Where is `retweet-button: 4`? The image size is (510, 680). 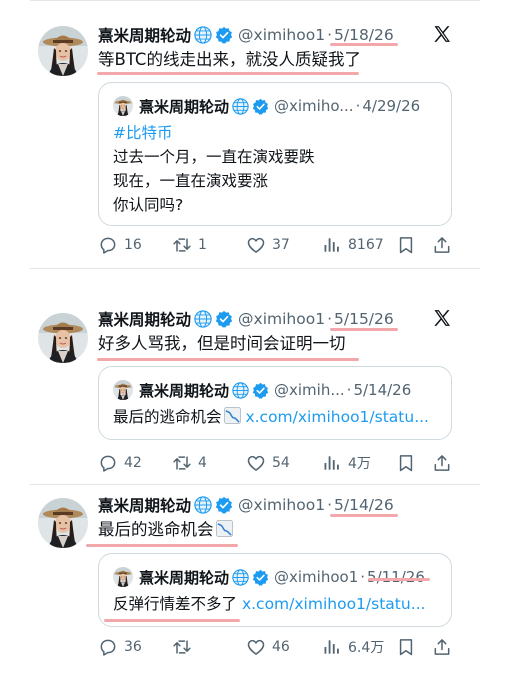
retweet-button: 4 is located at coordinates (189, 463).